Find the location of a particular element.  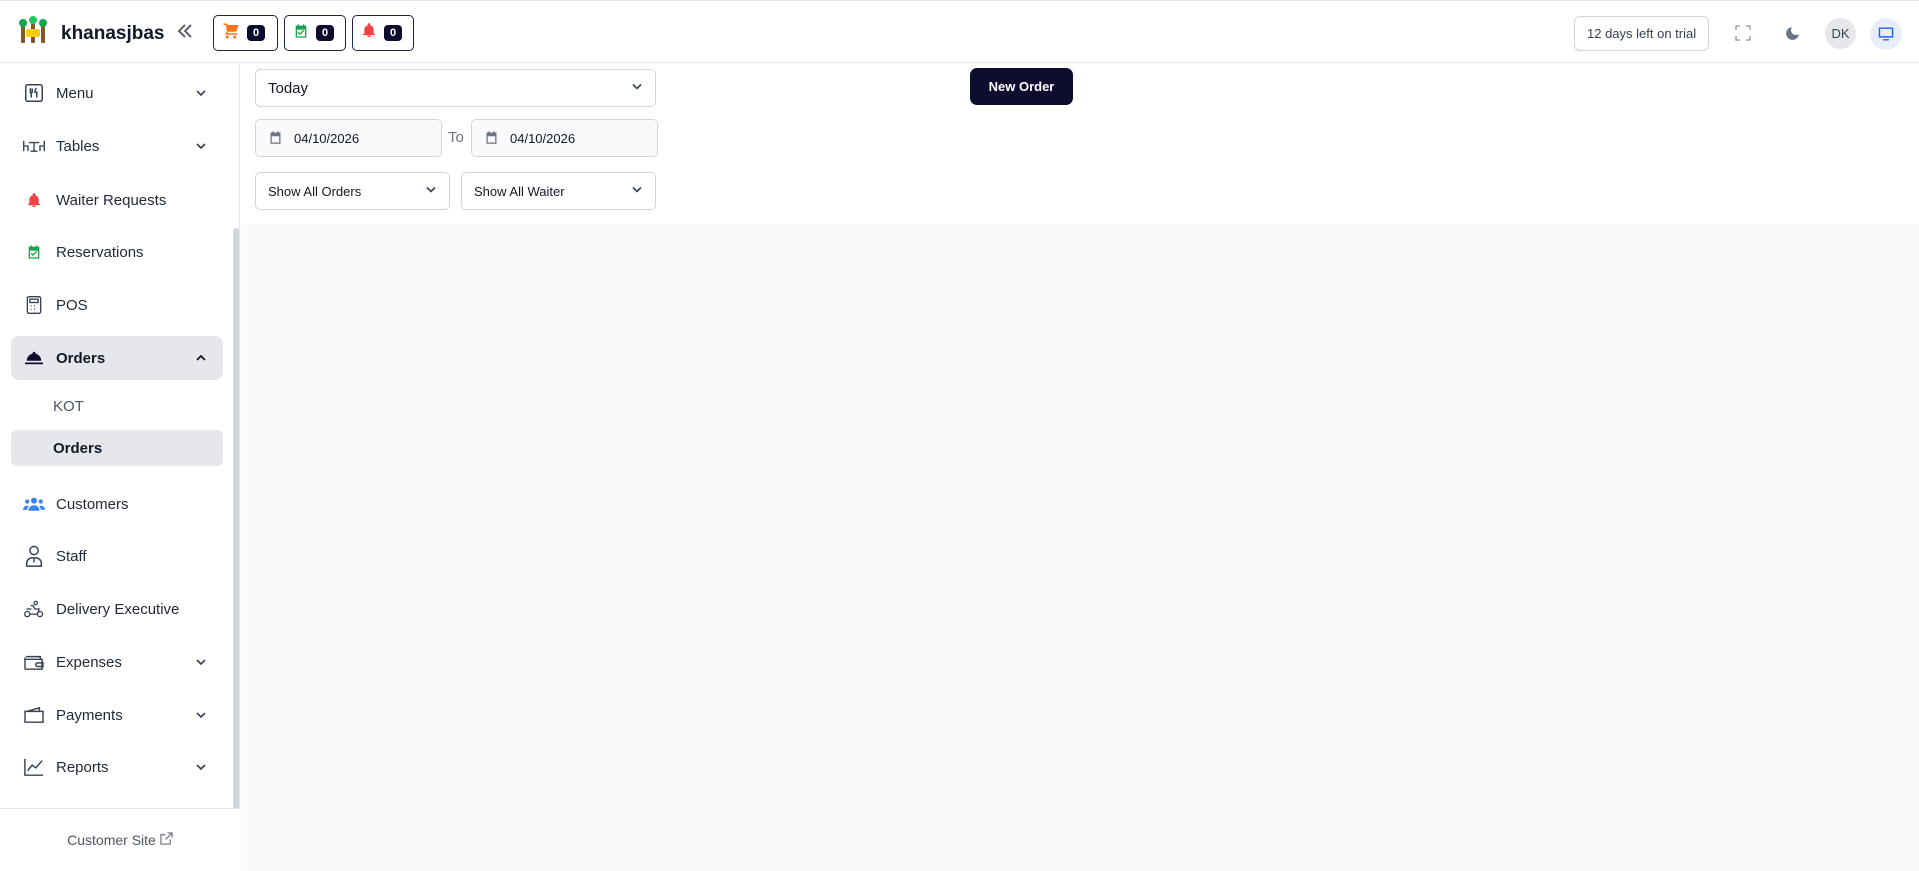

pos-terminal-icon is located at coordinates (34, 305).